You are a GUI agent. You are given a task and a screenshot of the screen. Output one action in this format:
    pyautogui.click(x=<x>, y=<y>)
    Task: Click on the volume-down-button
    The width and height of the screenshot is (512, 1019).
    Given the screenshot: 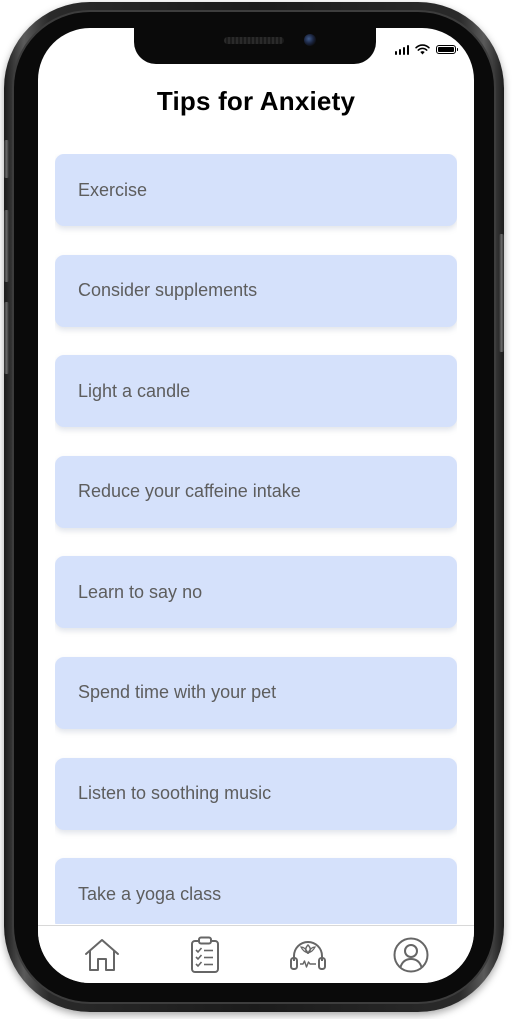 What is the action you would take?
    pyautogui.click(x=6, y=338)
    